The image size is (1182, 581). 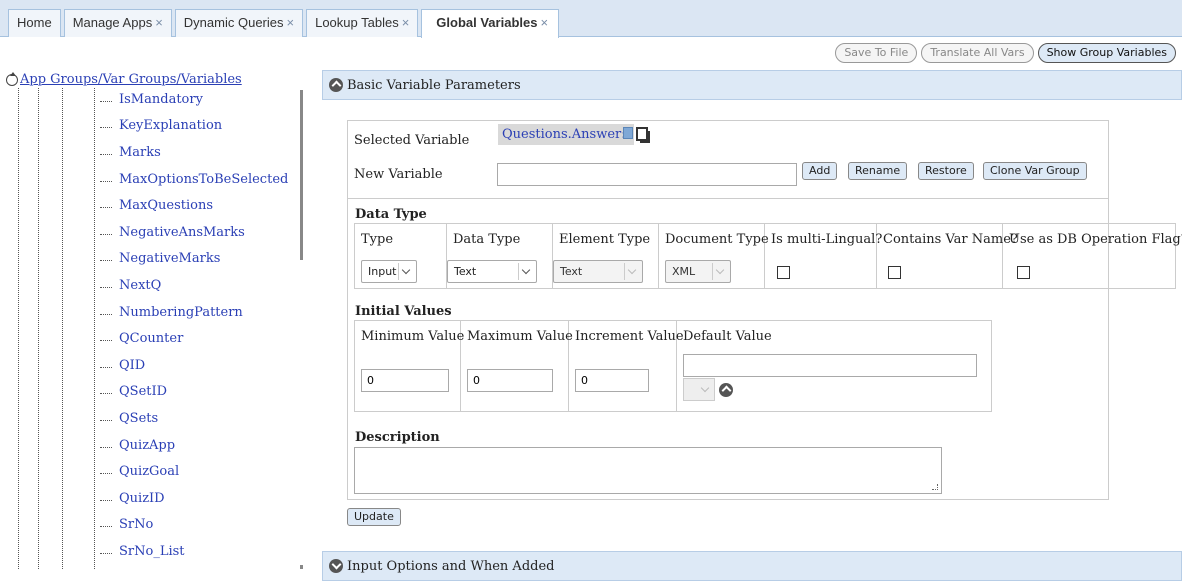 I want to click on tree-root: App Groups/Var Groups/Variables, so click(x=124, y=79).